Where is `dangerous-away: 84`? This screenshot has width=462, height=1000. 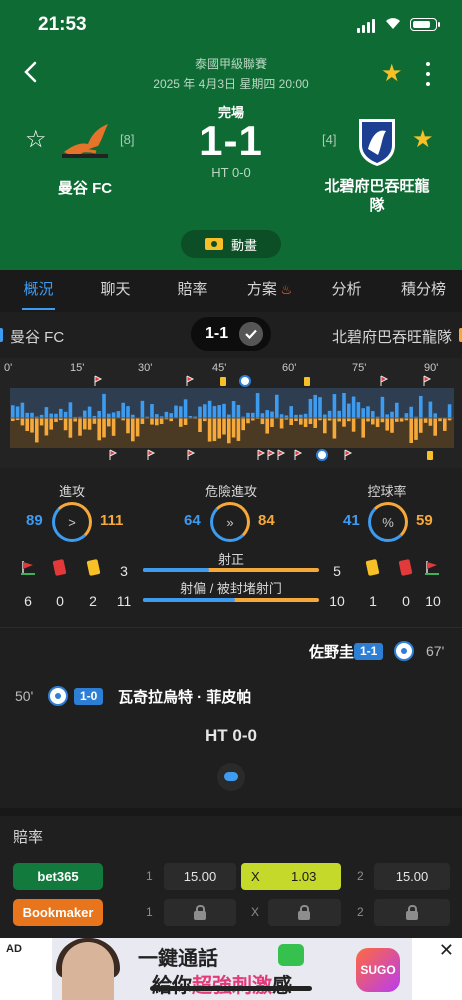 dangerous-away: 84 is located at coordinates (266, 520).